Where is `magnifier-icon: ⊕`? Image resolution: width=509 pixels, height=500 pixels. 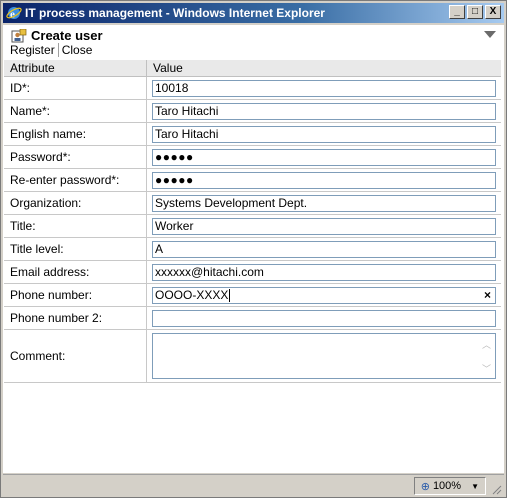
magnifier-icon: ⊕ is located at coordinates (425, 486).